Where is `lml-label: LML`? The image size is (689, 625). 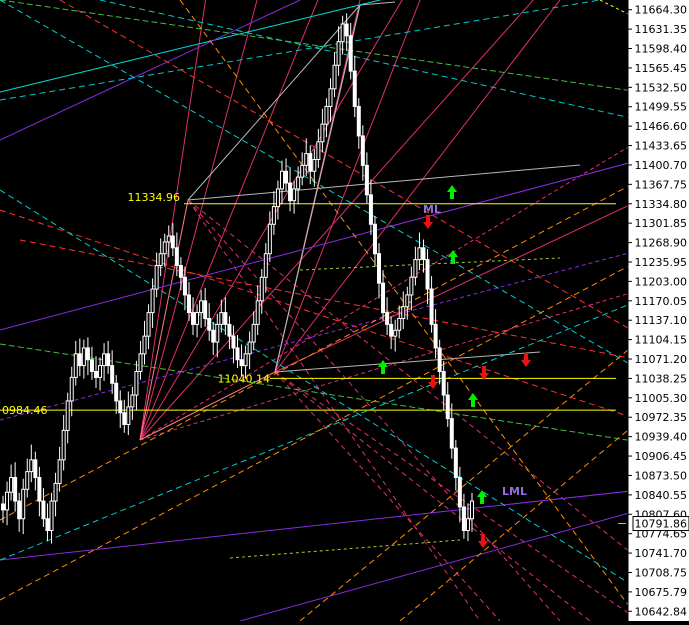
lml-label: LML is located at coordinates (514, 491).